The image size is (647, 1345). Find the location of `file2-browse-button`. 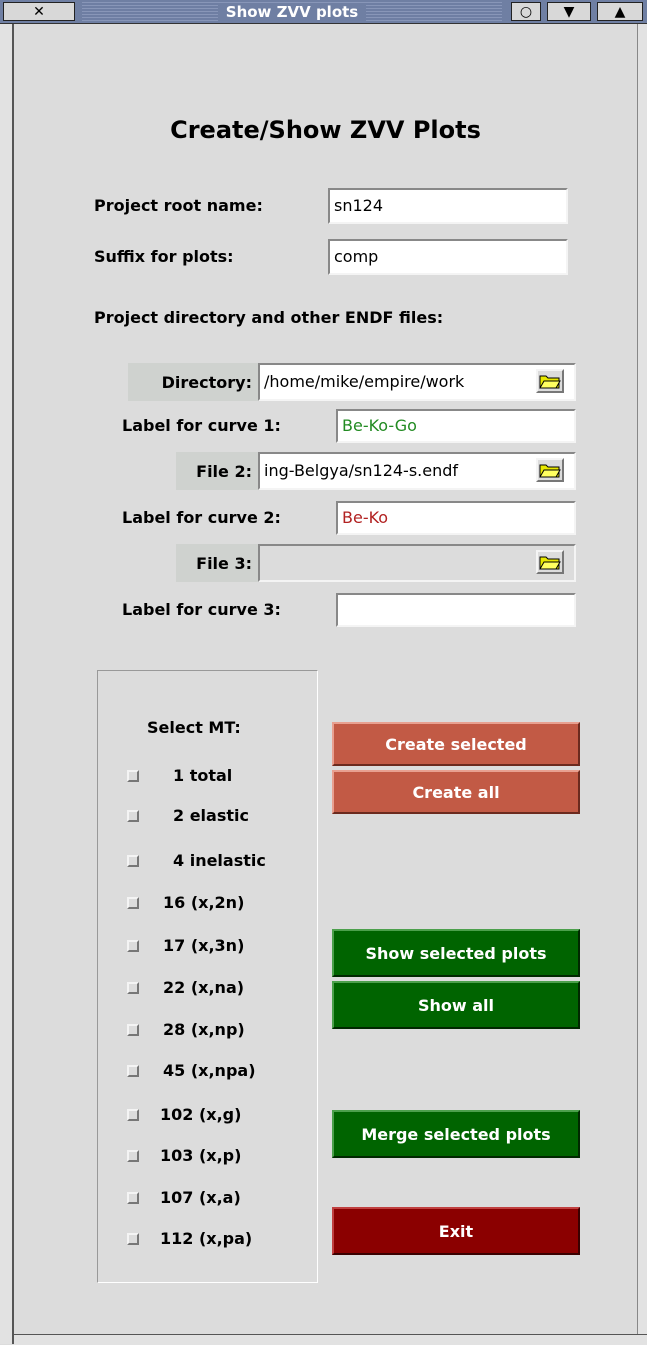

file2-browse-button is located at coordinates (550, 470).